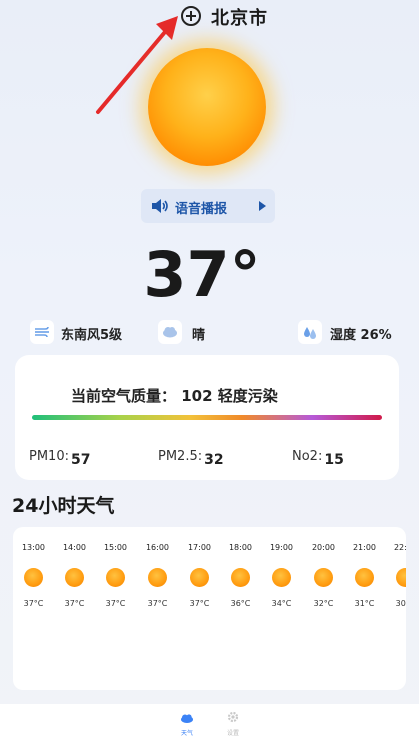  What do you see at coordinates (115, 547) in the screenshot?
I see `hour-time: 15:00` at bounding box center [115, 547].